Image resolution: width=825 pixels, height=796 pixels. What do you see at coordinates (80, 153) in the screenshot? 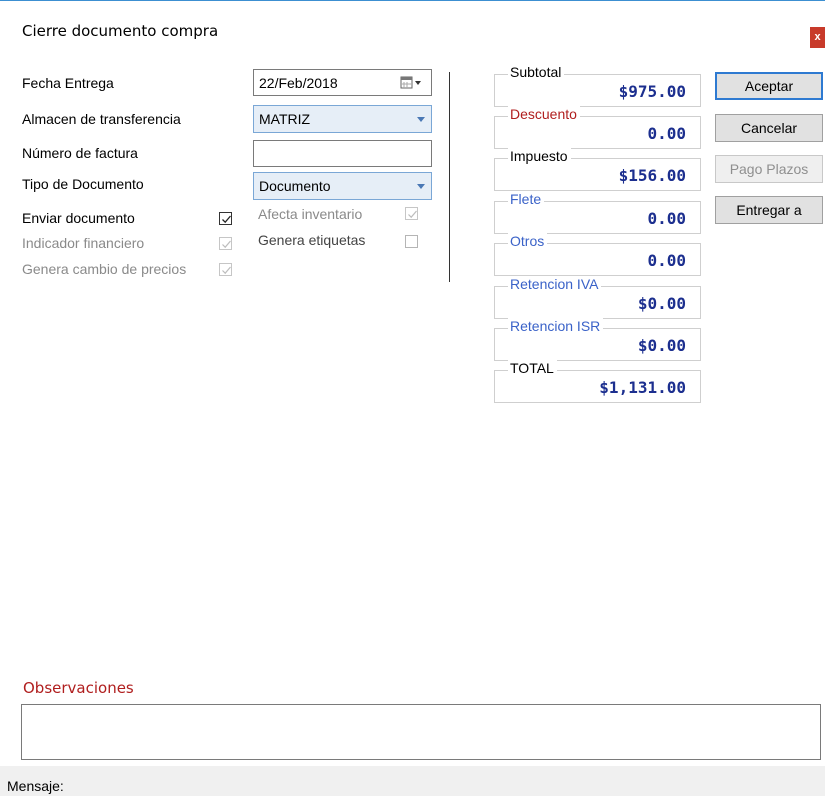
I see `numero-factura-label: Número de factura` at bounding box center [80, 153].